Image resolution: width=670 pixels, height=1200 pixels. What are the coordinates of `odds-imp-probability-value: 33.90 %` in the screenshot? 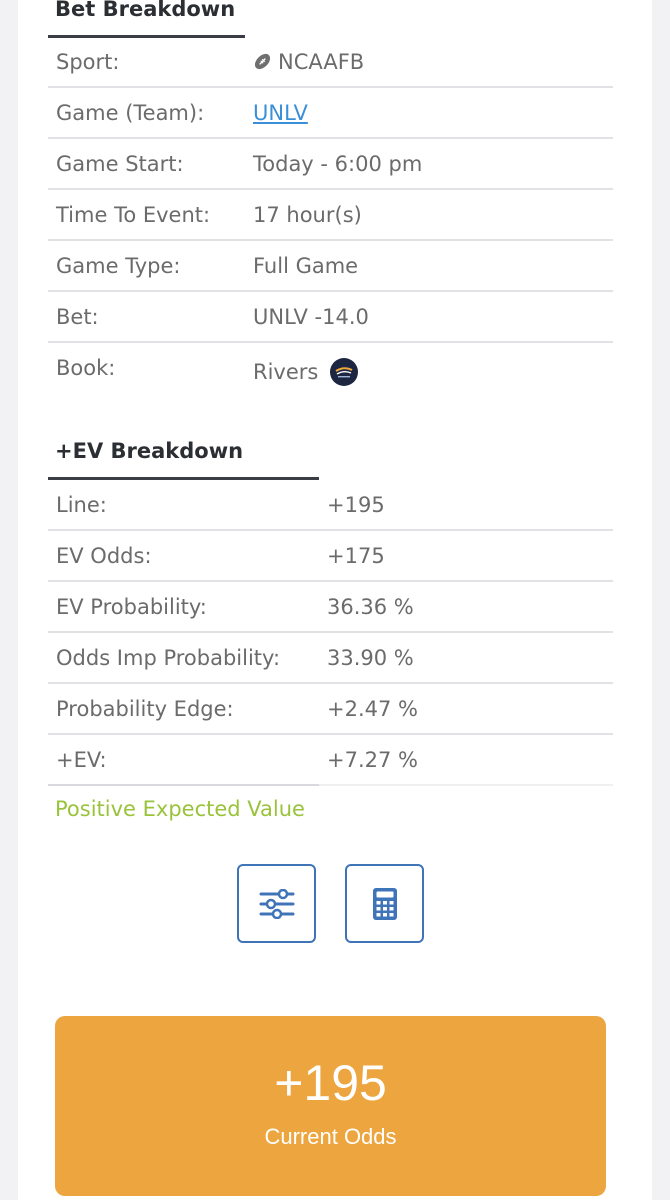 It's located at (370, 658).